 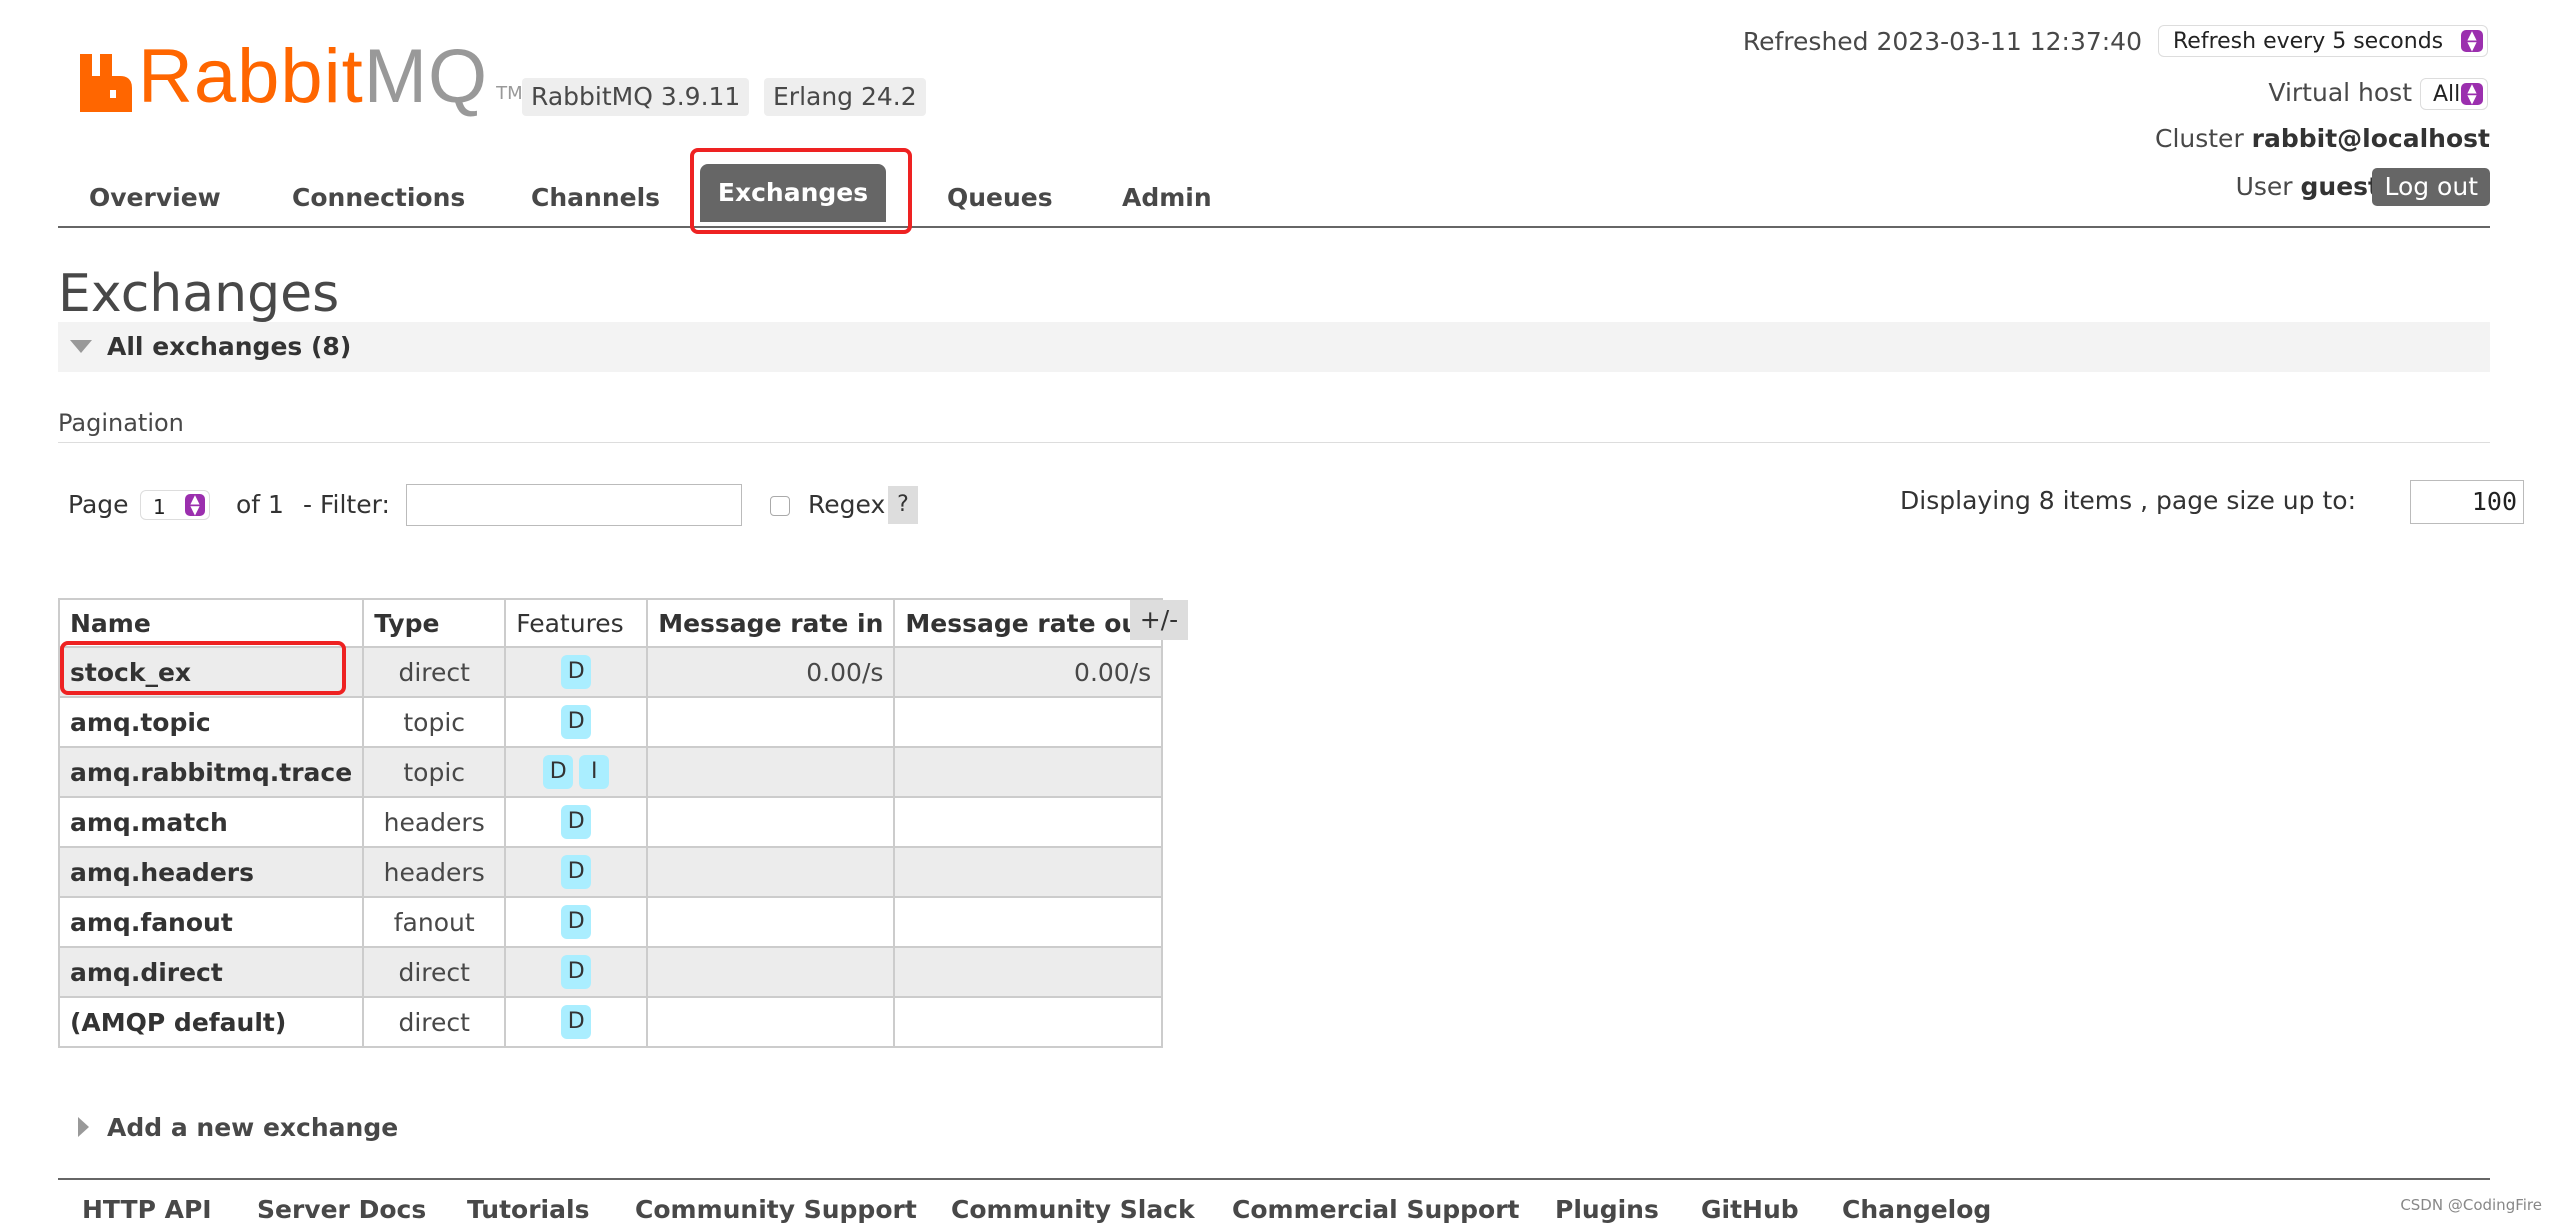 I want to click on expand-triangle-icon, so click(x=83, y=1127).